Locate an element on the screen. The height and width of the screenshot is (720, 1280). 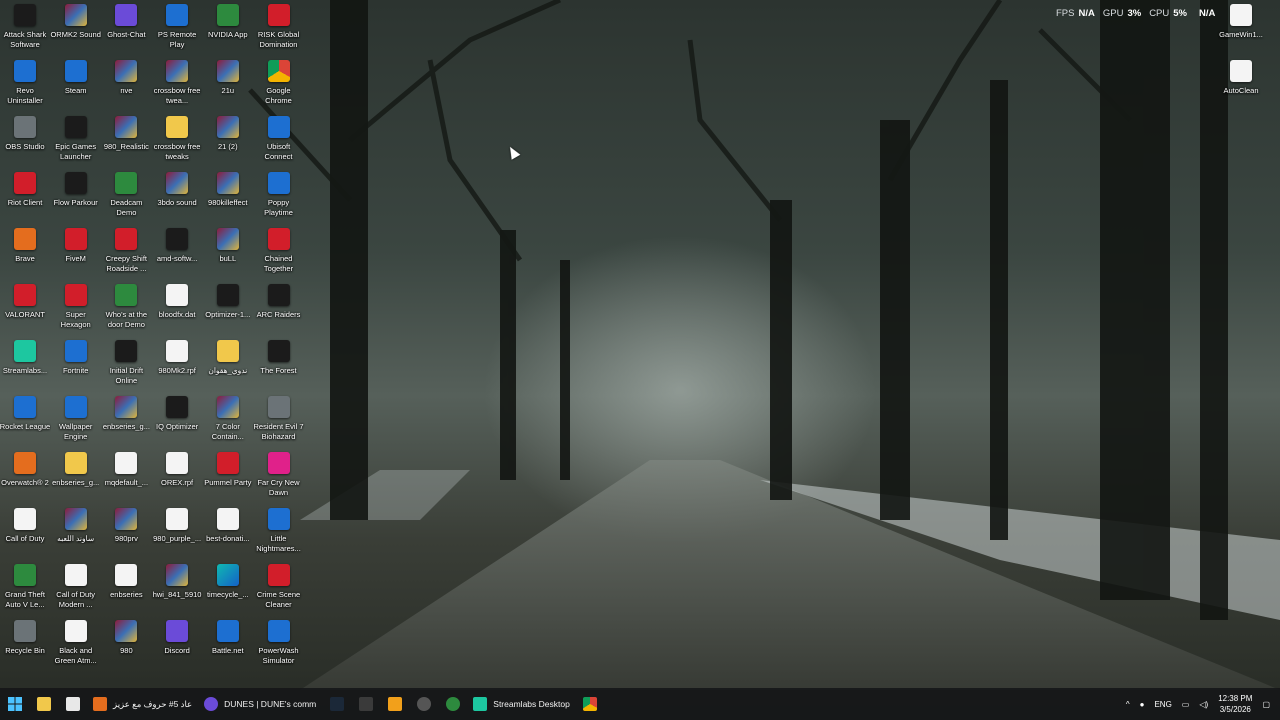
desktop-icon: Riot Client is located at coordinates (25, 196).